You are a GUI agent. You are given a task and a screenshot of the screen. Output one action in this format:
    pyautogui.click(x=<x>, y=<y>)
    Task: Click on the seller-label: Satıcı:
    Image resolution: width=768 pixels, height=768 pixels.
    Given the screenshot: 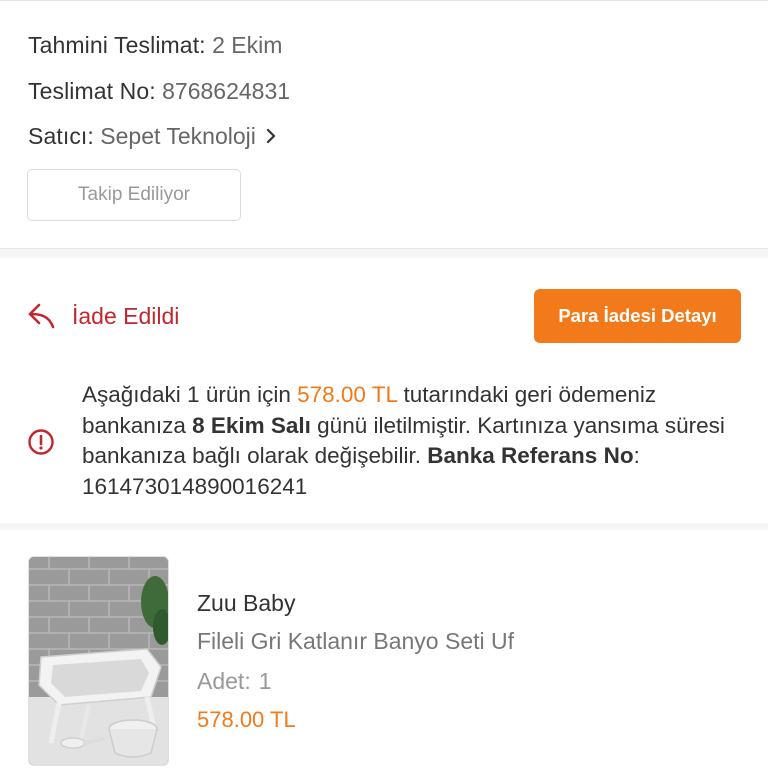 What is the action you would take?
    pyautogui.click(x=61, y=136)
    